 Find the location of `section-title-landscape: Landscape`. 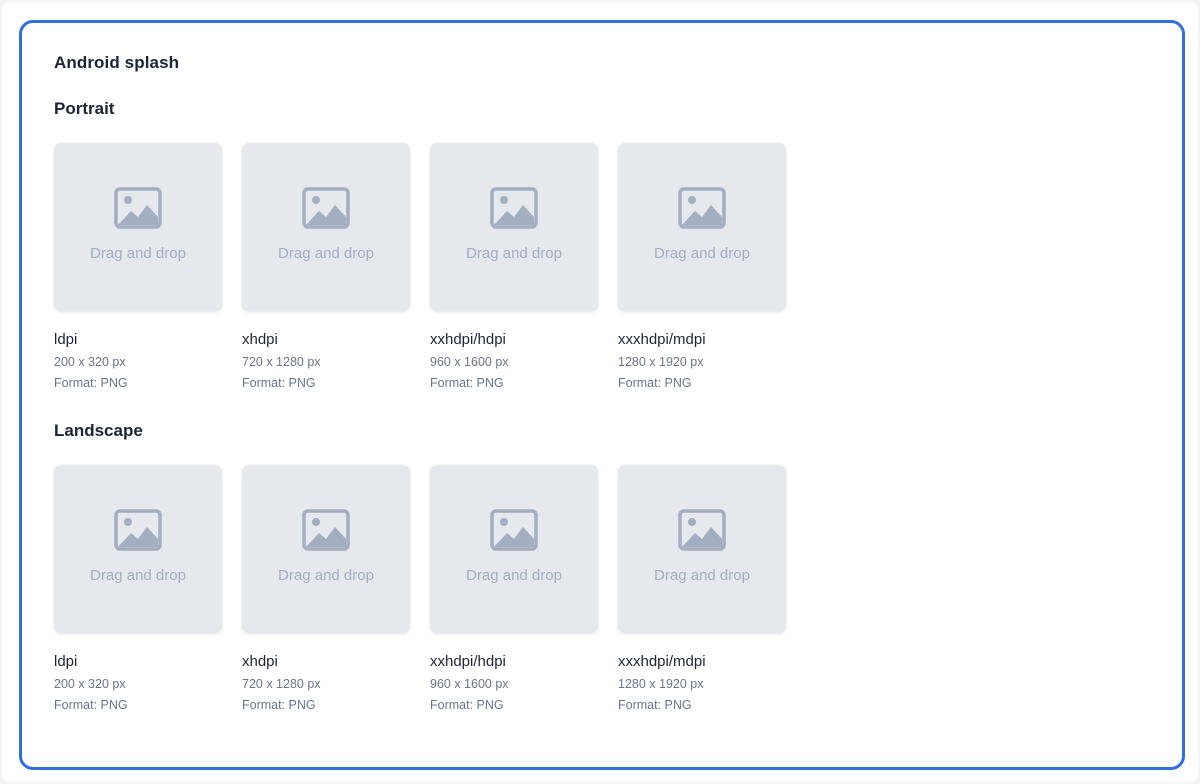

section-title-landscape: Landscape is located at coordinates (98, 430).